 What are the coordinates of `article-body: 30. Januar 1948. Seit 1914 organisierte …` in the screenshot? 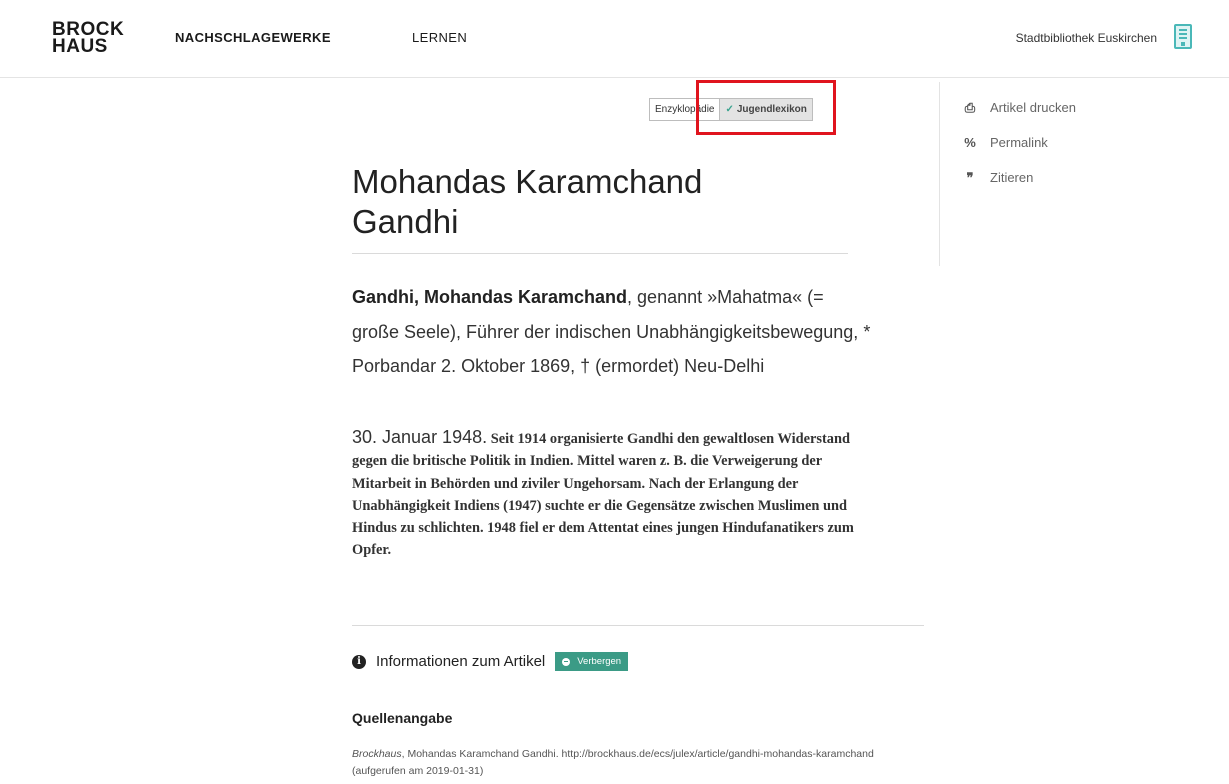 It's located at (612, 494).